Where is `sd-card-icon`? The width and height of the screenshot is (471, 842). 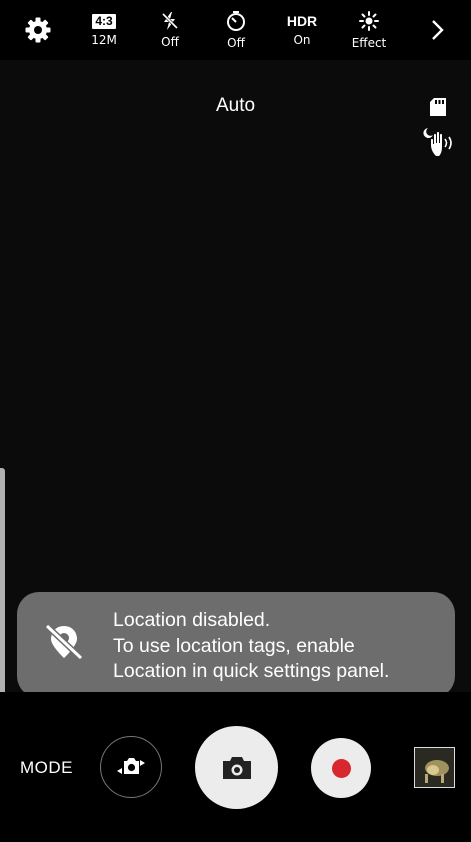
sd-card-icon is located at coordinates (438, 109).